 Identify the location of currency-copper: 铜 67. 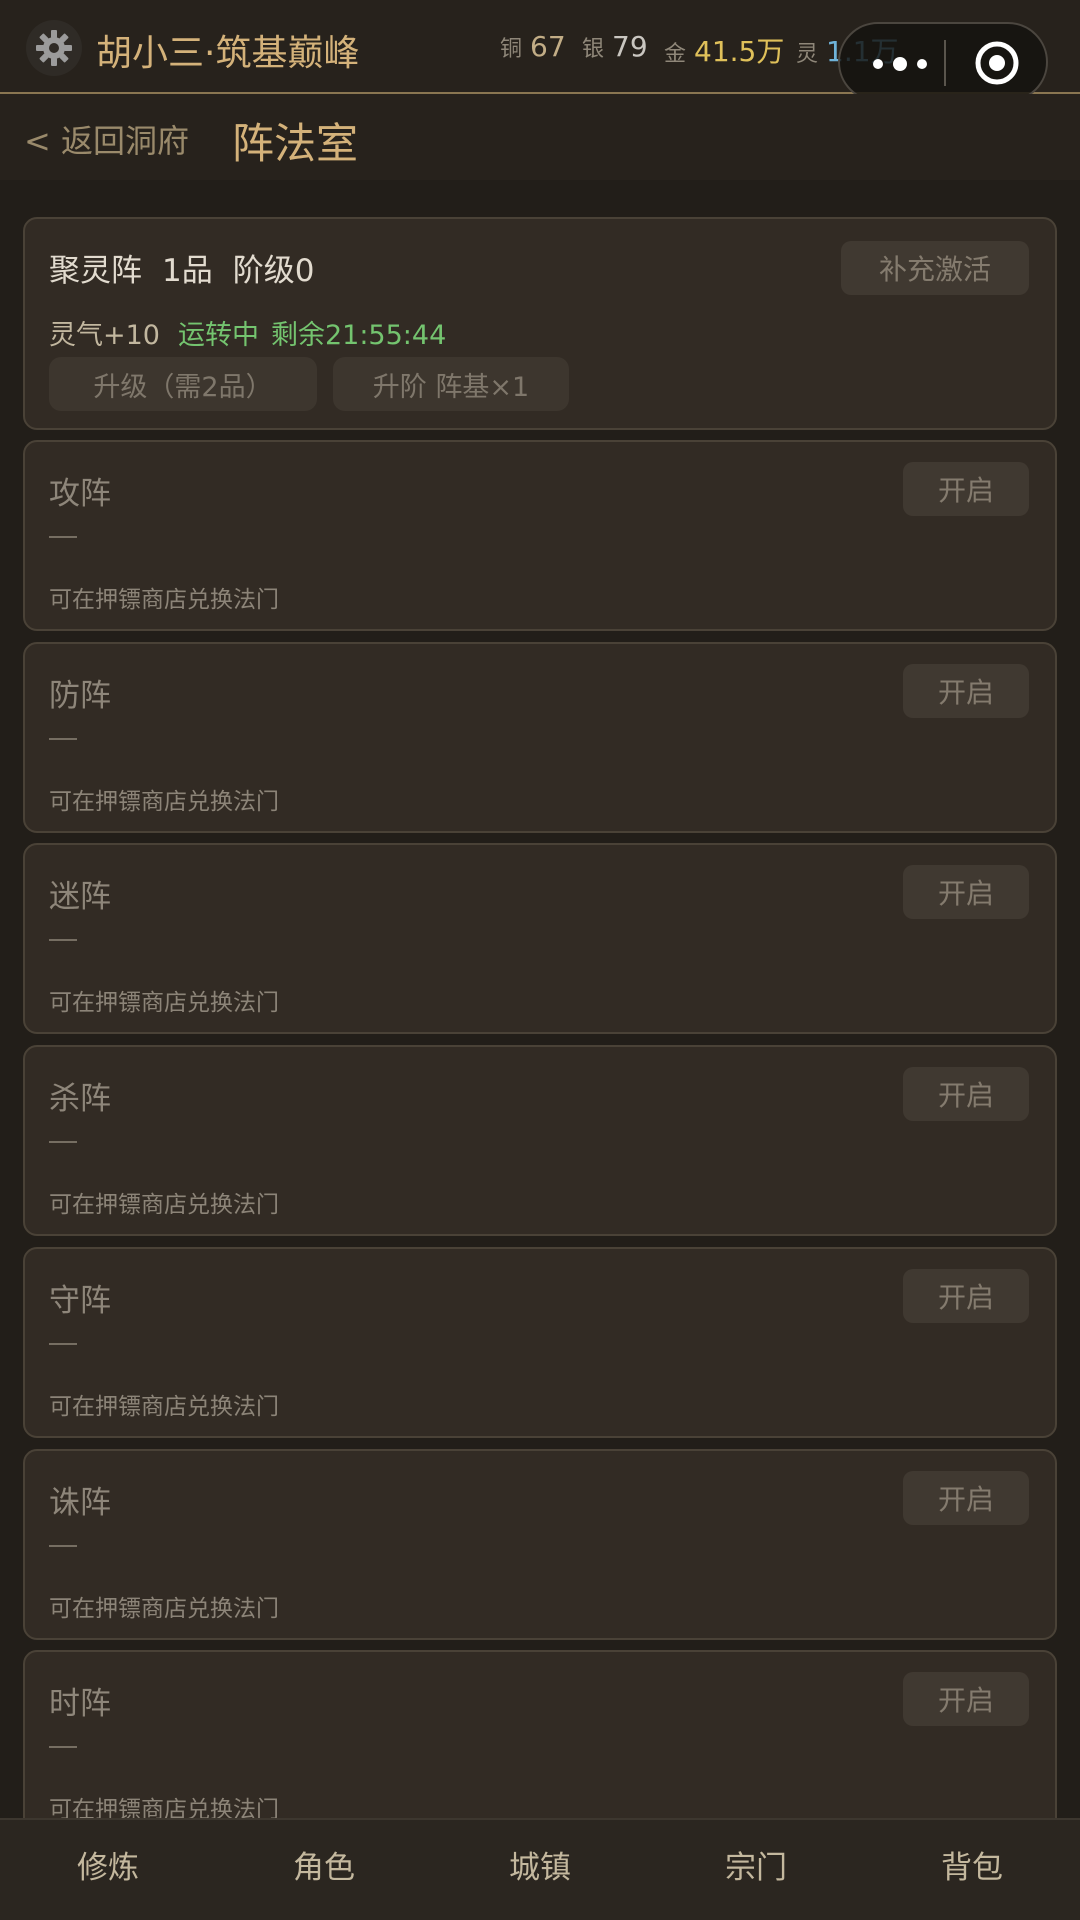
(533, 46).